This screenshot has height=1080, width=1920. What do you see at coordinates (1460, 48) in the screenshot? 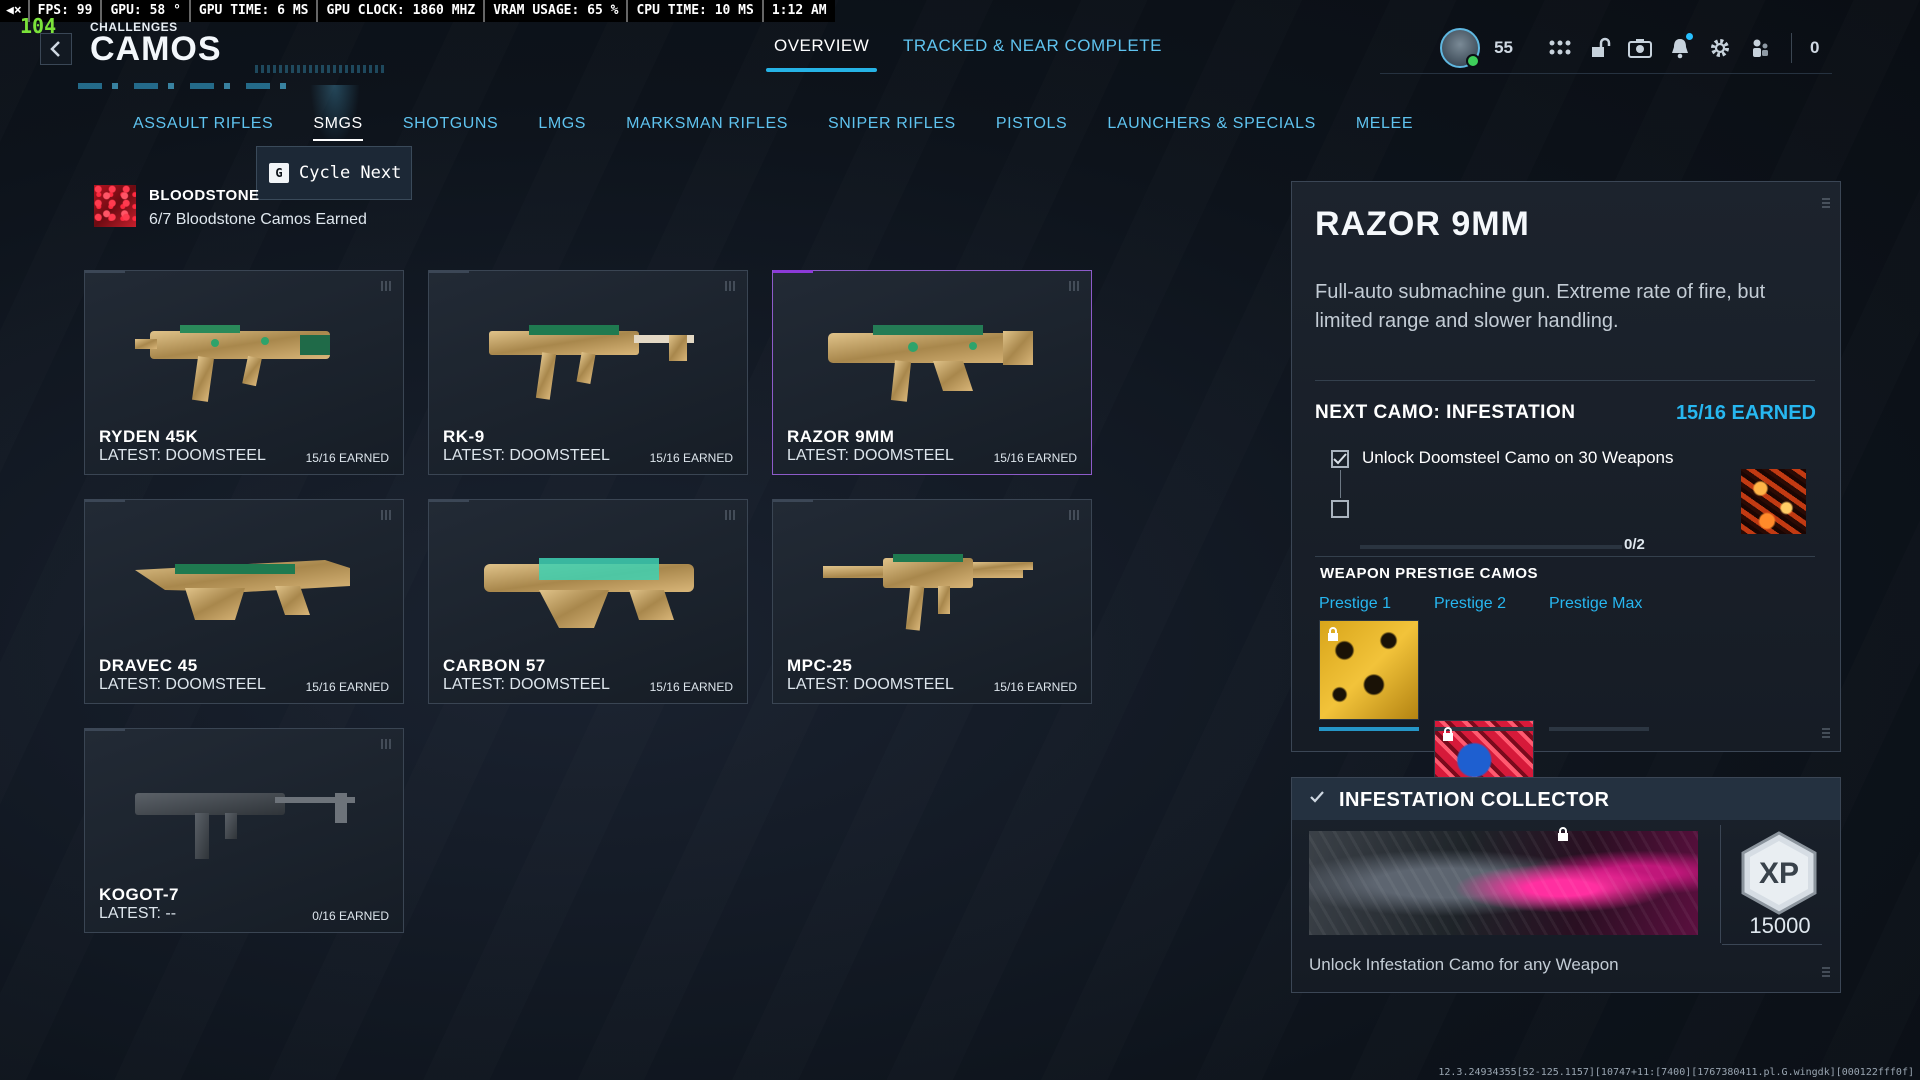
I see `avatar` at bounding box center [1460, 48].